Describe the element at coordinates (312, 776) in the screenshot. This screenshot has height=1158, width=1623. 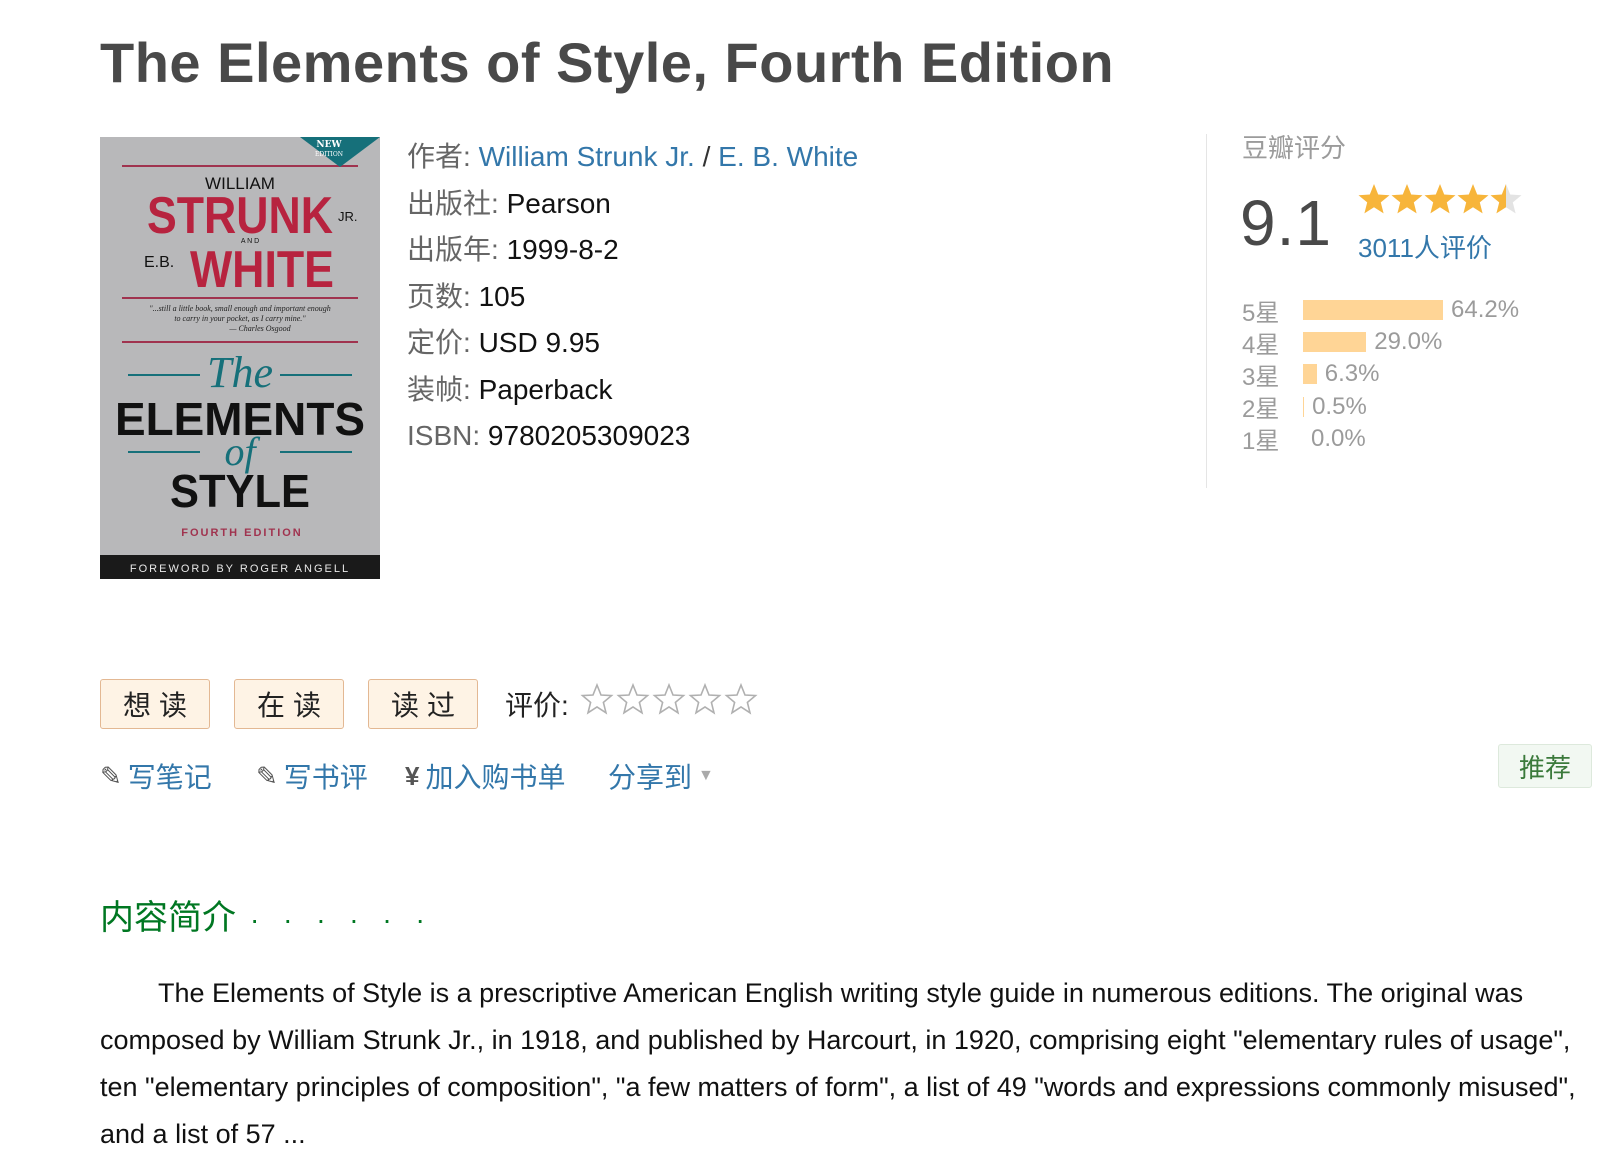
I see `write-review-link: ✎ 写书评` at that location.